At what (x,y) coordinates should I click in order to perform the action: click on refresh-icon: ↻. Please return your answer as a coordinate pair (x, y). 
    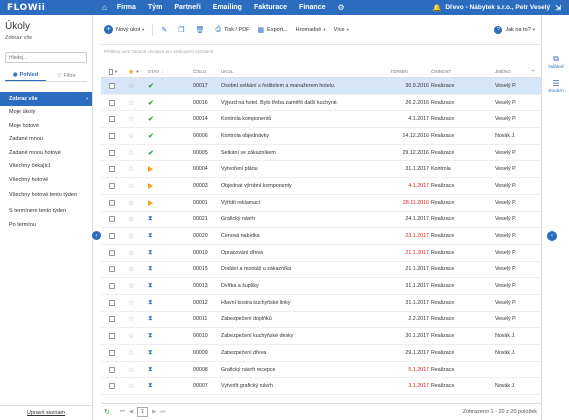
    Looking at the image, I should click on (107, 412).